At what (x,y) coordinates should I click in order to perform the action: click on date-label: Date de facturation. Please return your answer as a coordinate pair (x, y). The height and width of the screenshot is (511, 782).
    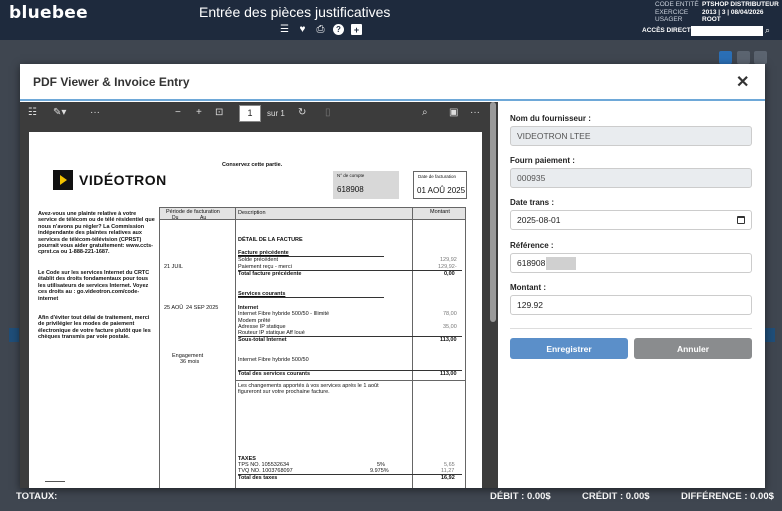
    Looking at the image, I should click on (437, 176).